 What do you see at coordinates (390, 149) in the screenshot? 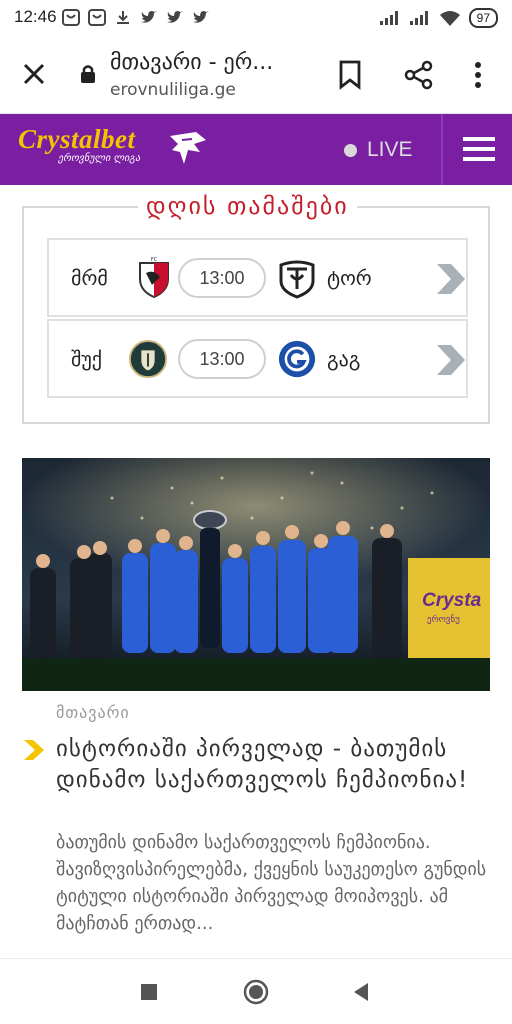
I see `live-label: LIVE` at bounding box center [390, 149].